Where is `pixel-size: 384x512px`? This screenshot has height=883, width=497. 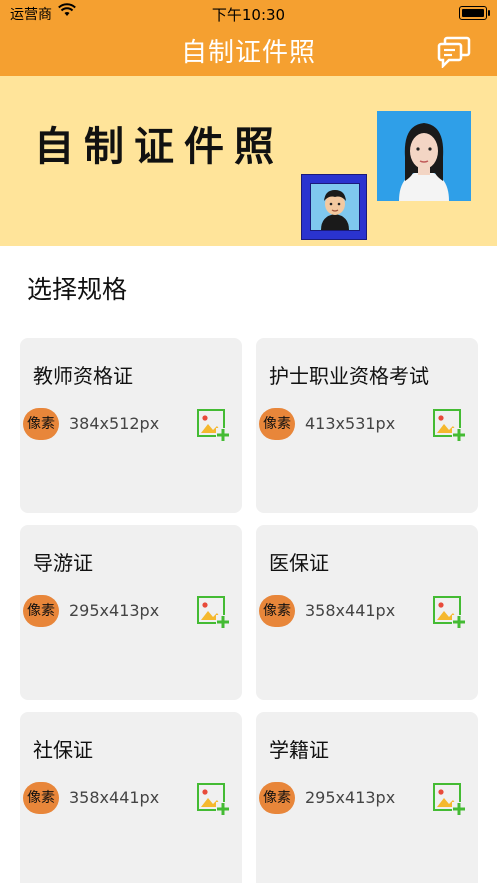
pixel-size: 384x512px is located at coordinates (114, 423).